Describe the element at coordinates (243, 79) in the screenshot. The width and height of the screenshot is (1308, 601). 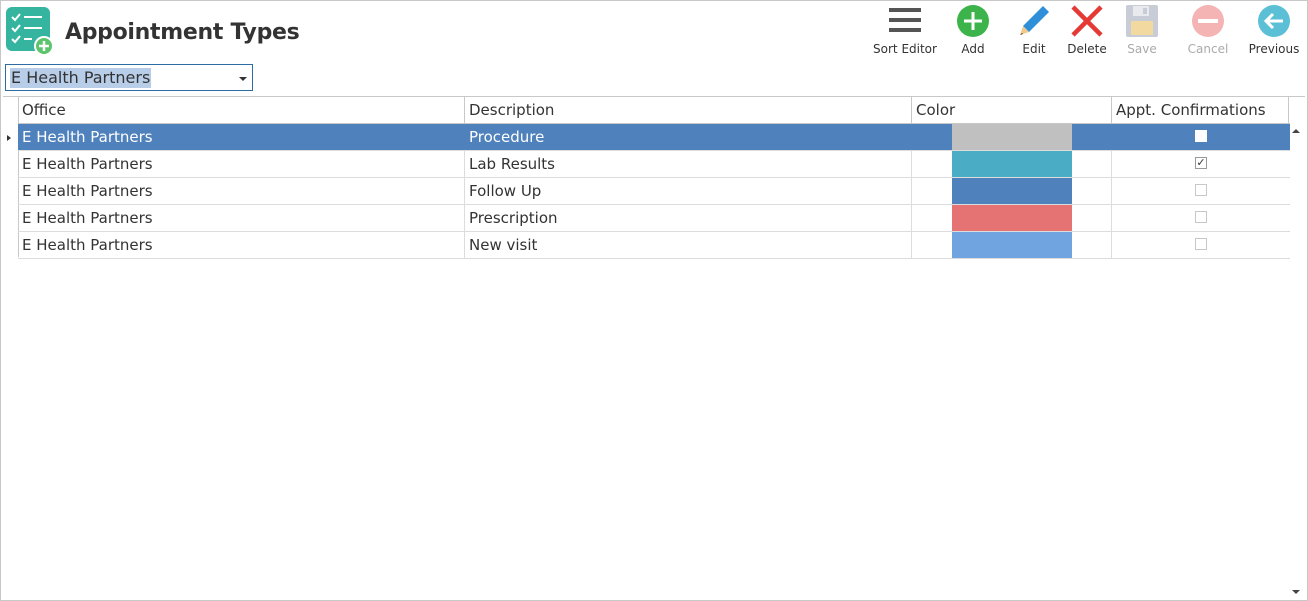
I see `chevron-down-icon` at that location.